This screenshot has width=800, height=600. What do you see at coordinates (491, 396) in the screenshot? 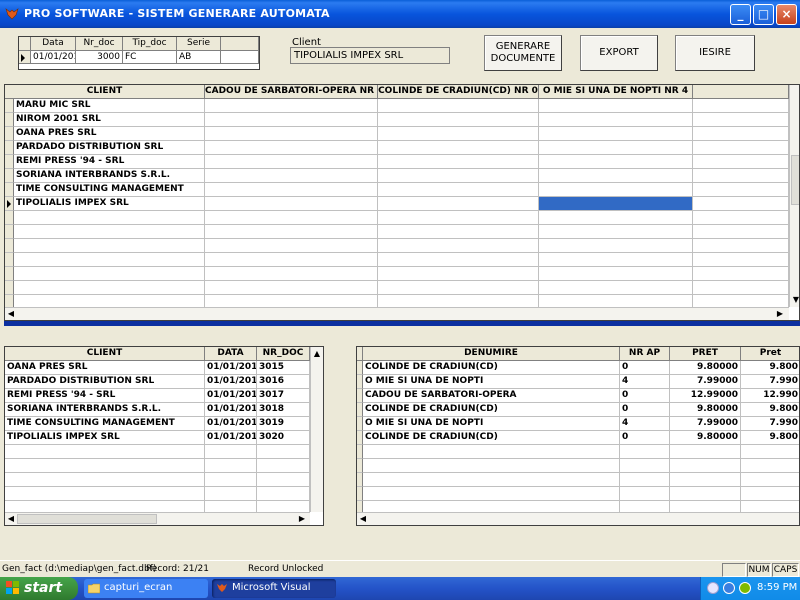
I see `product-name-cell: CADOU DE SARBATORI-OPERA` at bounding box center [491, 396].